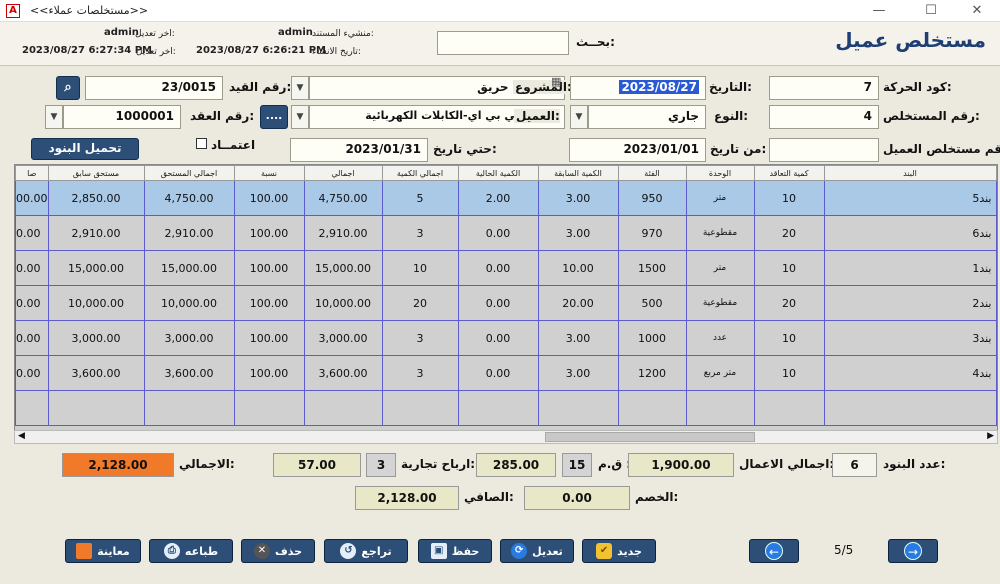  I want to click on preview-button: معاينة, so click(103, 551).